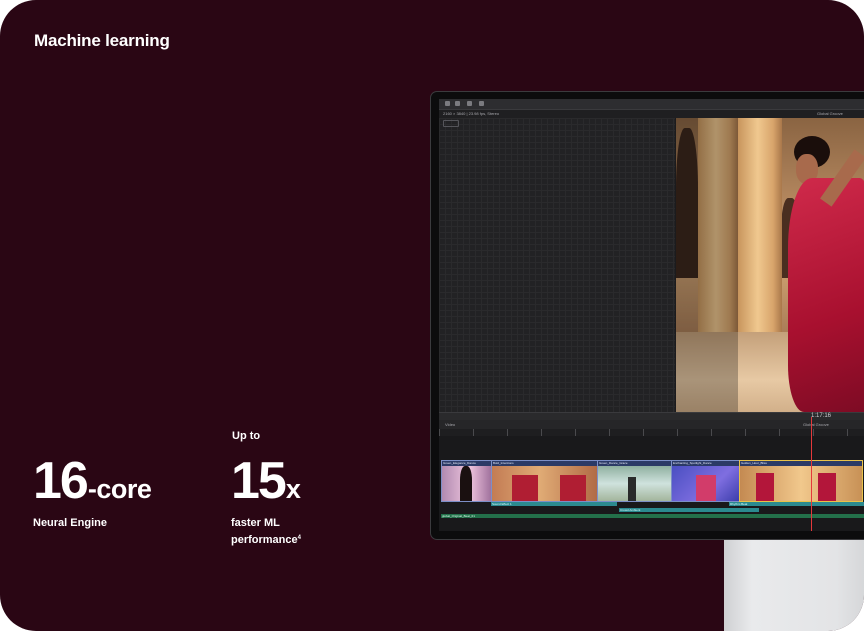 Image resolution: width=864 pixels, height=631 pixels. Describe the element at coordinates (471, 113) in the screenshot. I see `format-info: 2160 × 3840 | 23.98 fps, Stereo` at that location.